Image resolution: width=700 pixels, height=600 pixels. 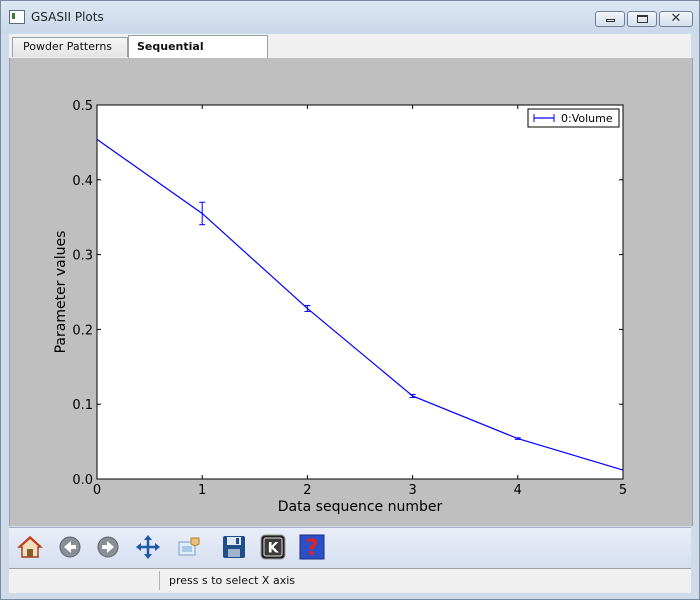 I want to click on forward-icon, so click(x=108, y=547).